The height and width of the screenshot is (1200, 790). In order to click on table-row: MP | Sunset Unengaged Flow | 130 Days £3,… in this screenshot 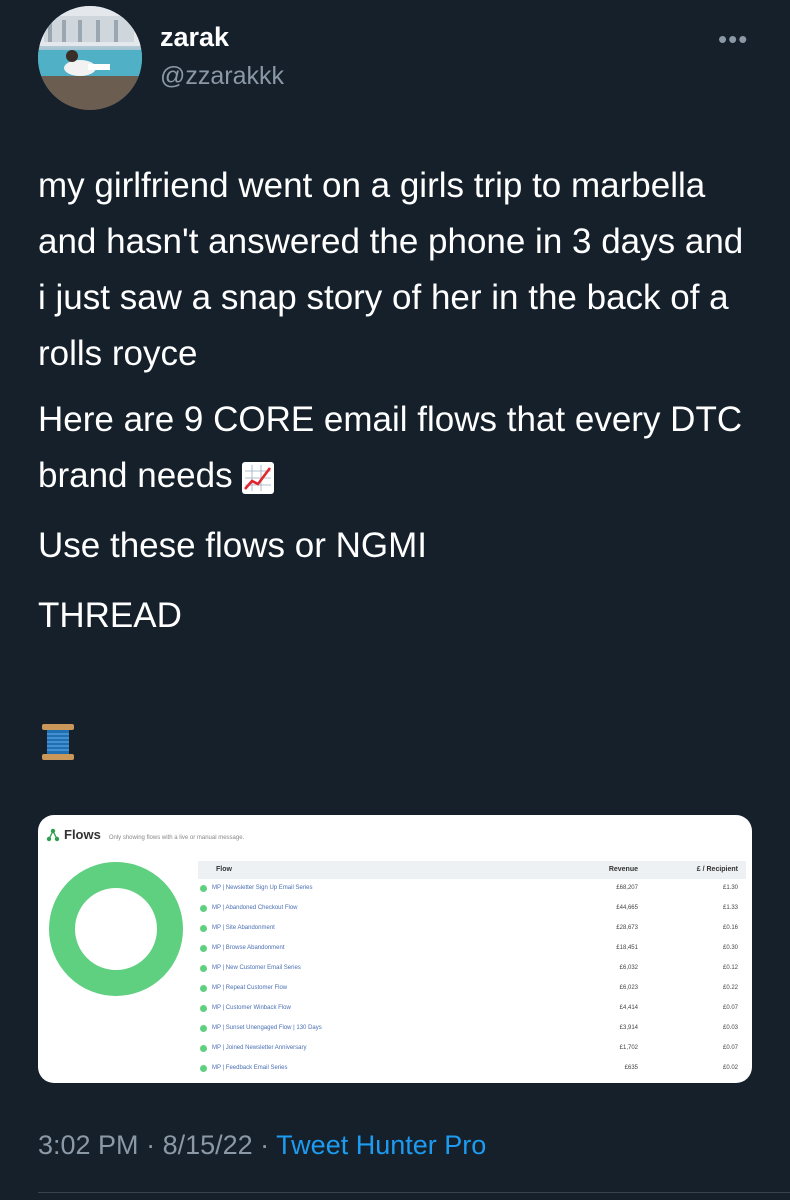, I will do `click(472, 1029)`.